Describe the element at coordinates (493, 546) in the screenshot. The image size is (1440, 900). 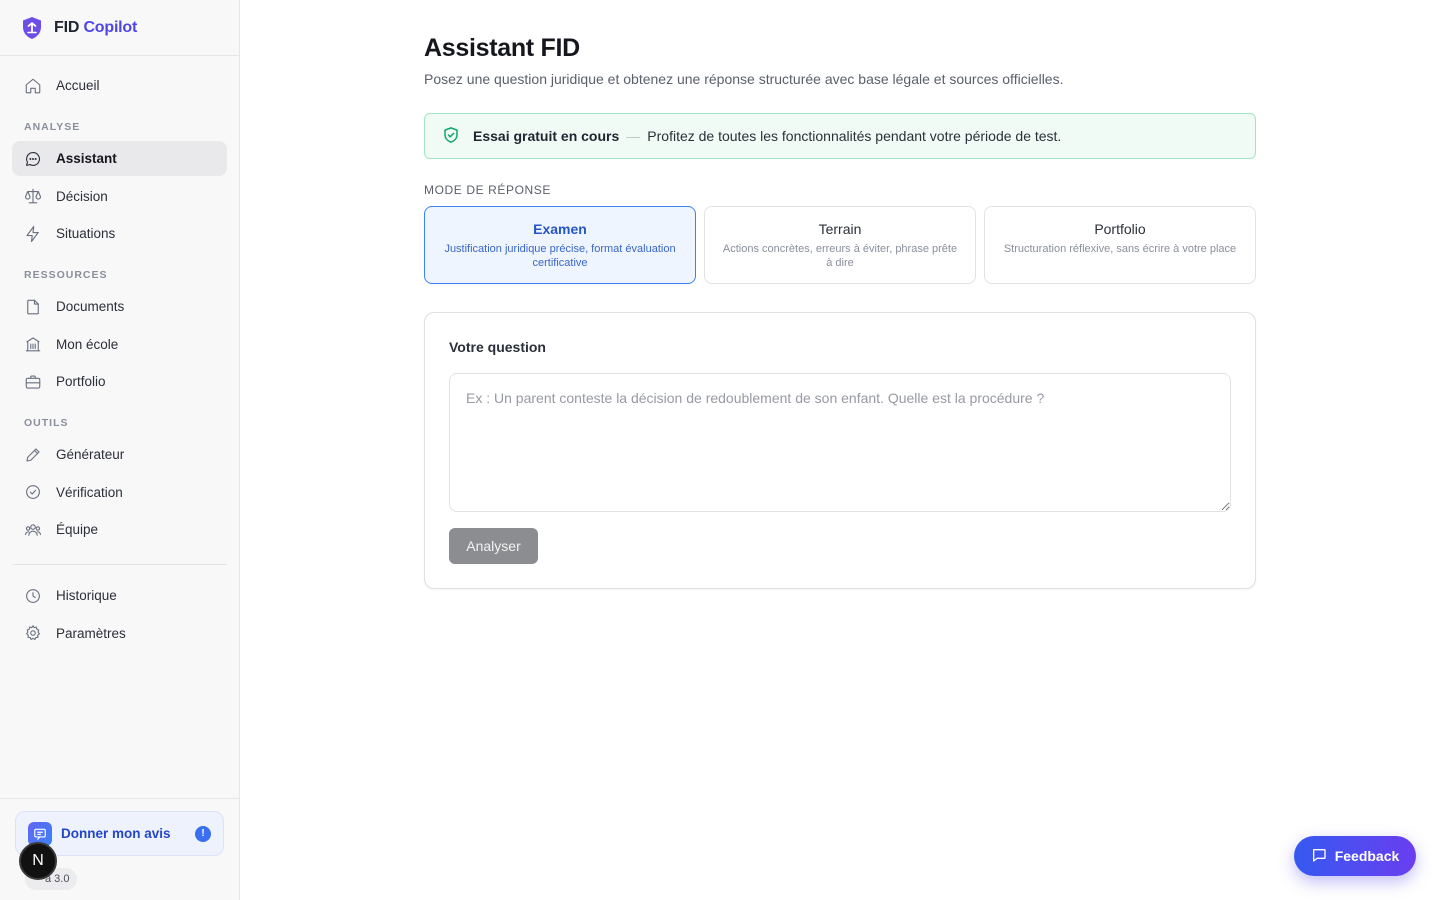
I see `analyze-button: Analyser` at that location.